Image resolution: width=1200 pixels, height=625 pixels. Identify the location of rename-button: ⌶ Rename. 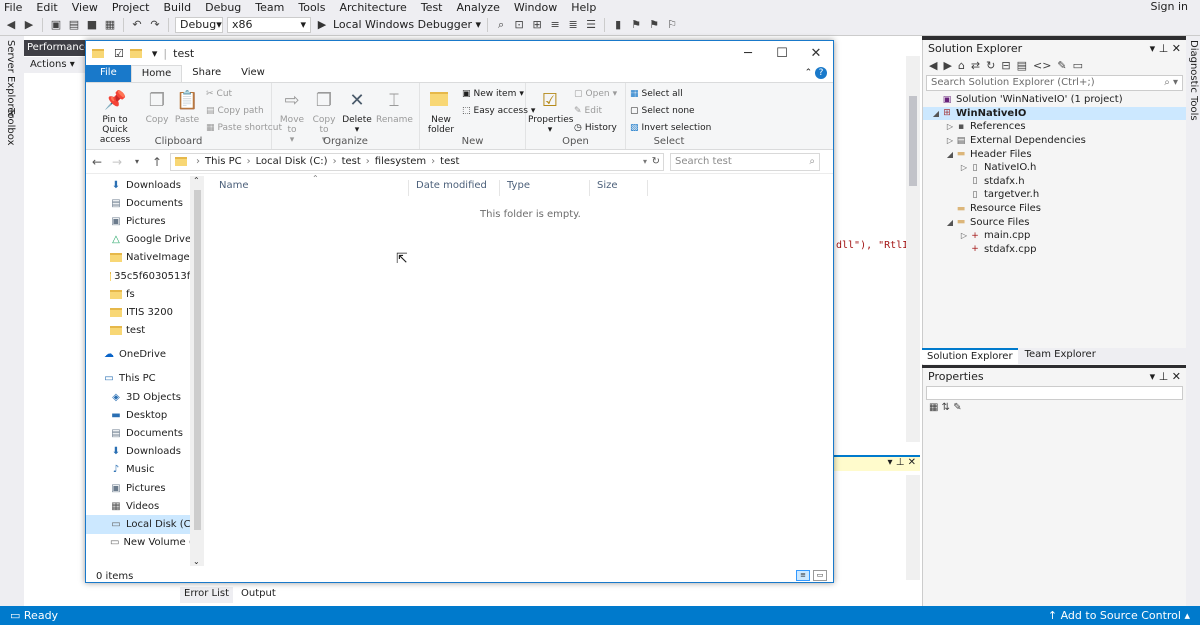
(394, 107).